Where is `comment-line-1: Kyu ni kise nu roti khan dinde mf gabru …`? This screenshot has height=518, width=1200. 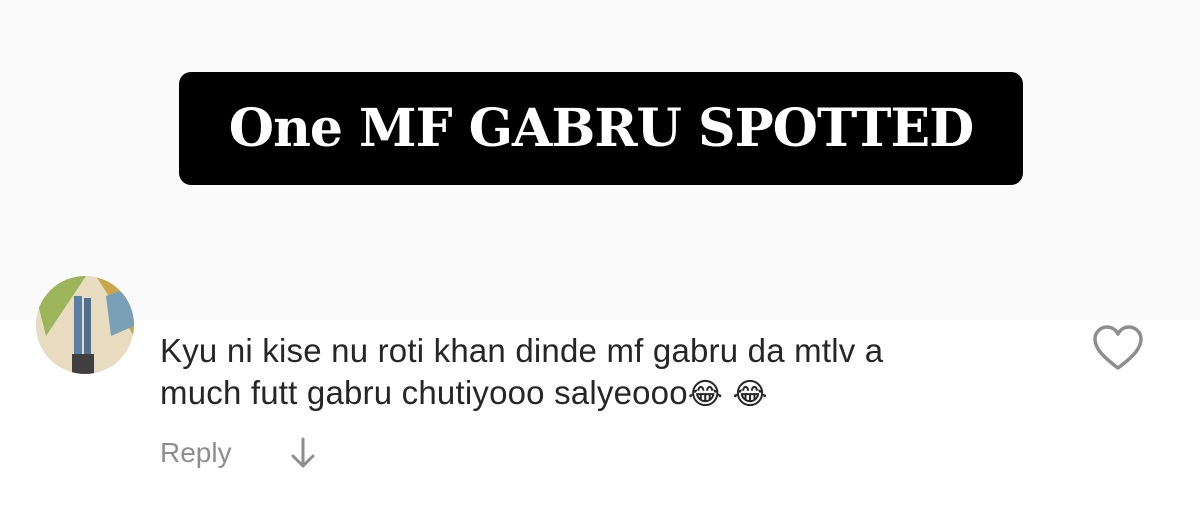
comment-line-1: Kyu ni kise nu roti khan dinde mf gabru … is located at coordinates (522, 350).